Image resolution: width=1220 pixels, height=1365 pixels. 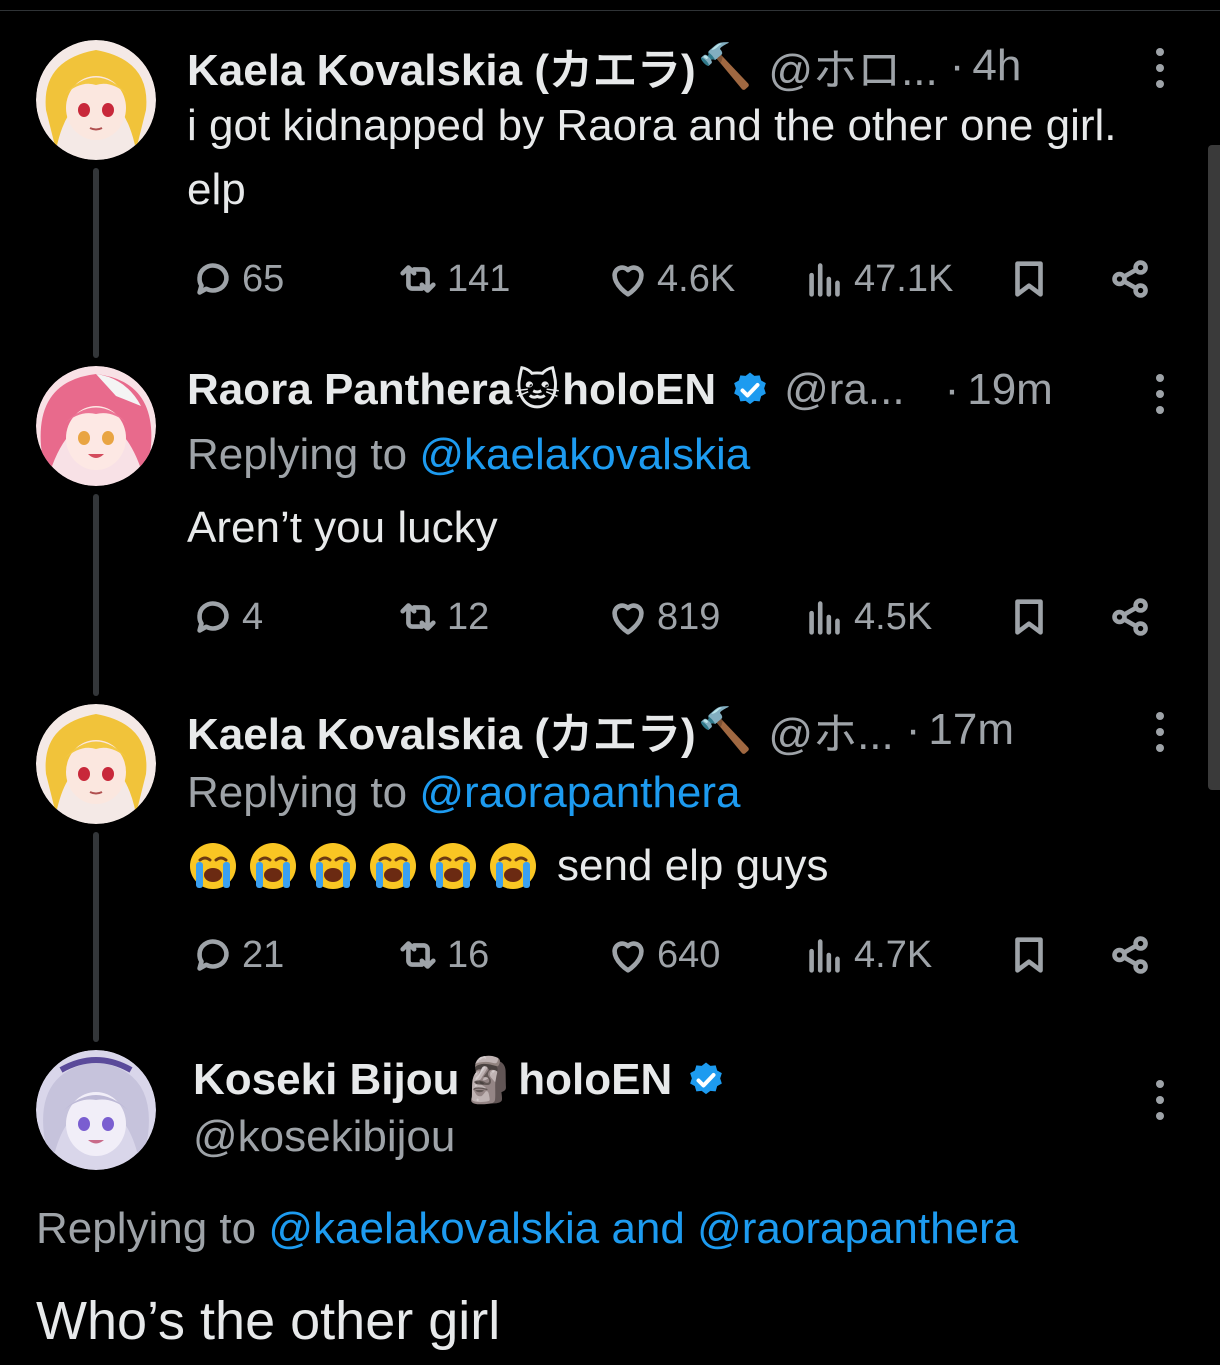 I want to click on tweet-header: Kaela Kovalskia (カエラ) 🔨 @ホロ... · 4h, so click(x=604, y=66).